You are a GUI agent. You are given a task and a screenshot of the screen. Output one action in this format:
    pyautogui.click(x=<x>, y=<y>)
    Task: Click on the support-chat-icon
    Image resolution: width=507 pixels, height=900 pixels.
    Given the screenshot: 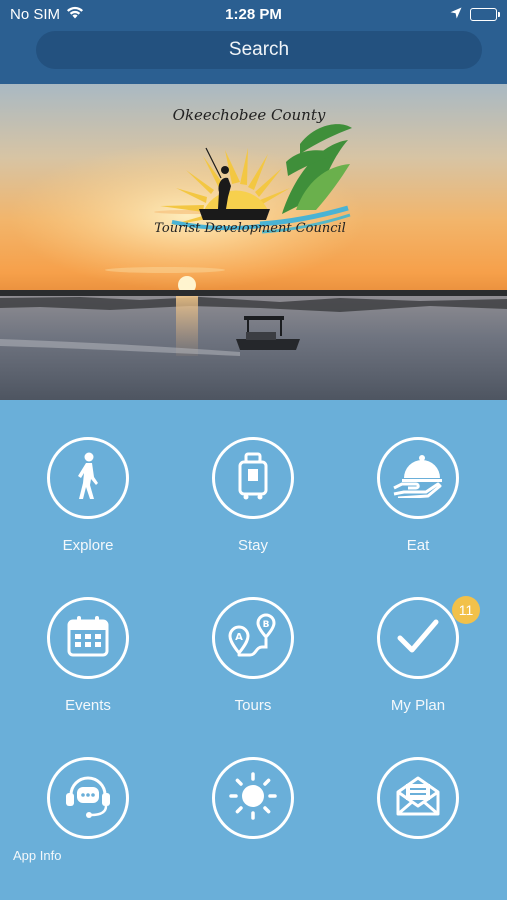 What is the action you would take?
    pyautogui.click(x=88, y=798)
    